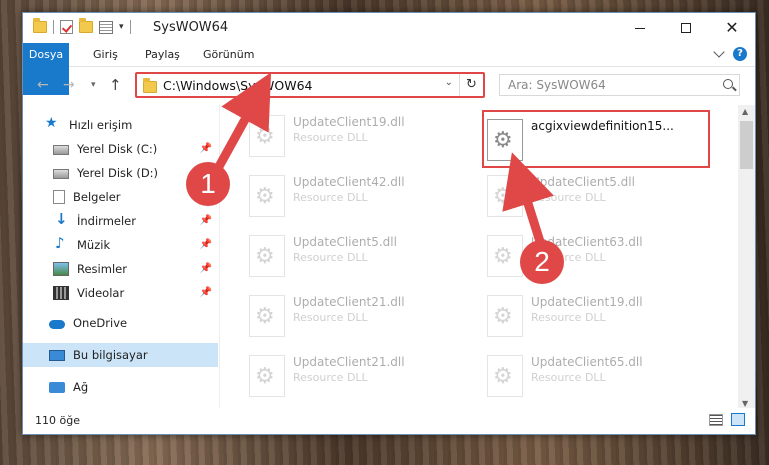 This screenshot has height=465, width=769. Describe the element at coordinates (120, 293) in the screenshot. I see `sidebar-item-videos: Videolar 📌` at that location.